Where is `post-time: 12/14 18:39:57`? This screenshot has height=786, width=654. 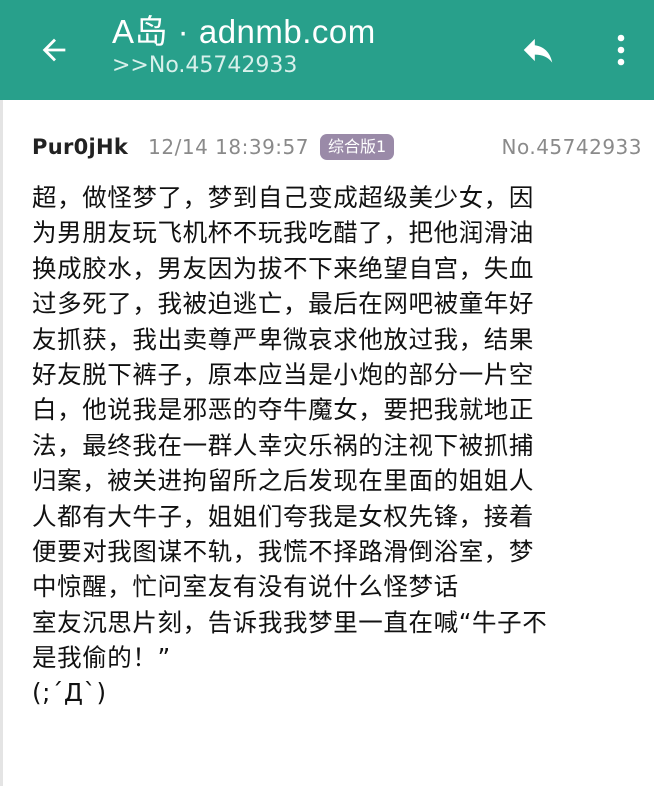
post-time: 12/14 18:39:57 is located at coordinates (228, 147).